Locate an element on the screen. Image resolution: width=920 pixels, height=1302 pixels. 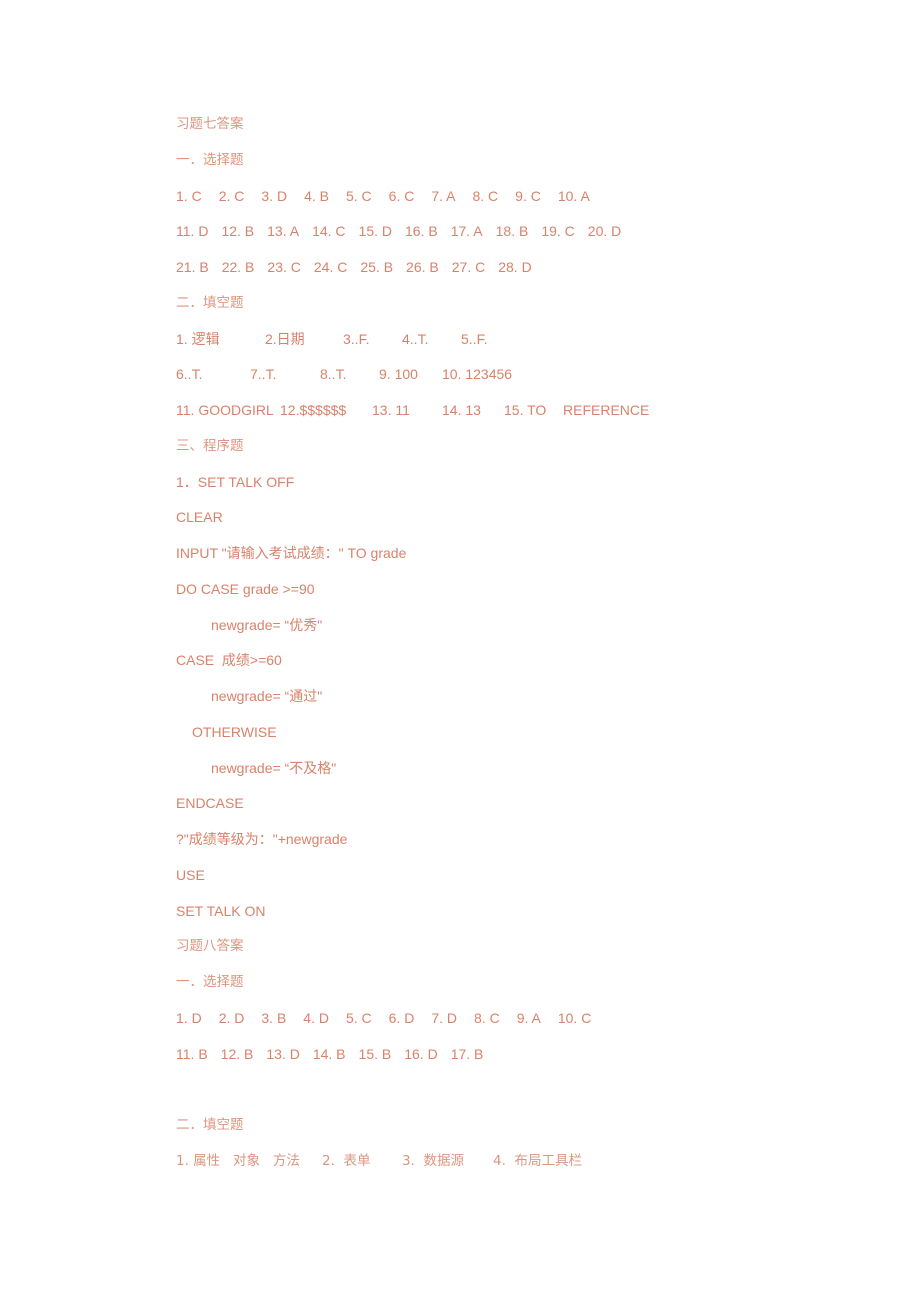
ch7-program-heading: 三、程序题 is located at coordinates (210, 445).